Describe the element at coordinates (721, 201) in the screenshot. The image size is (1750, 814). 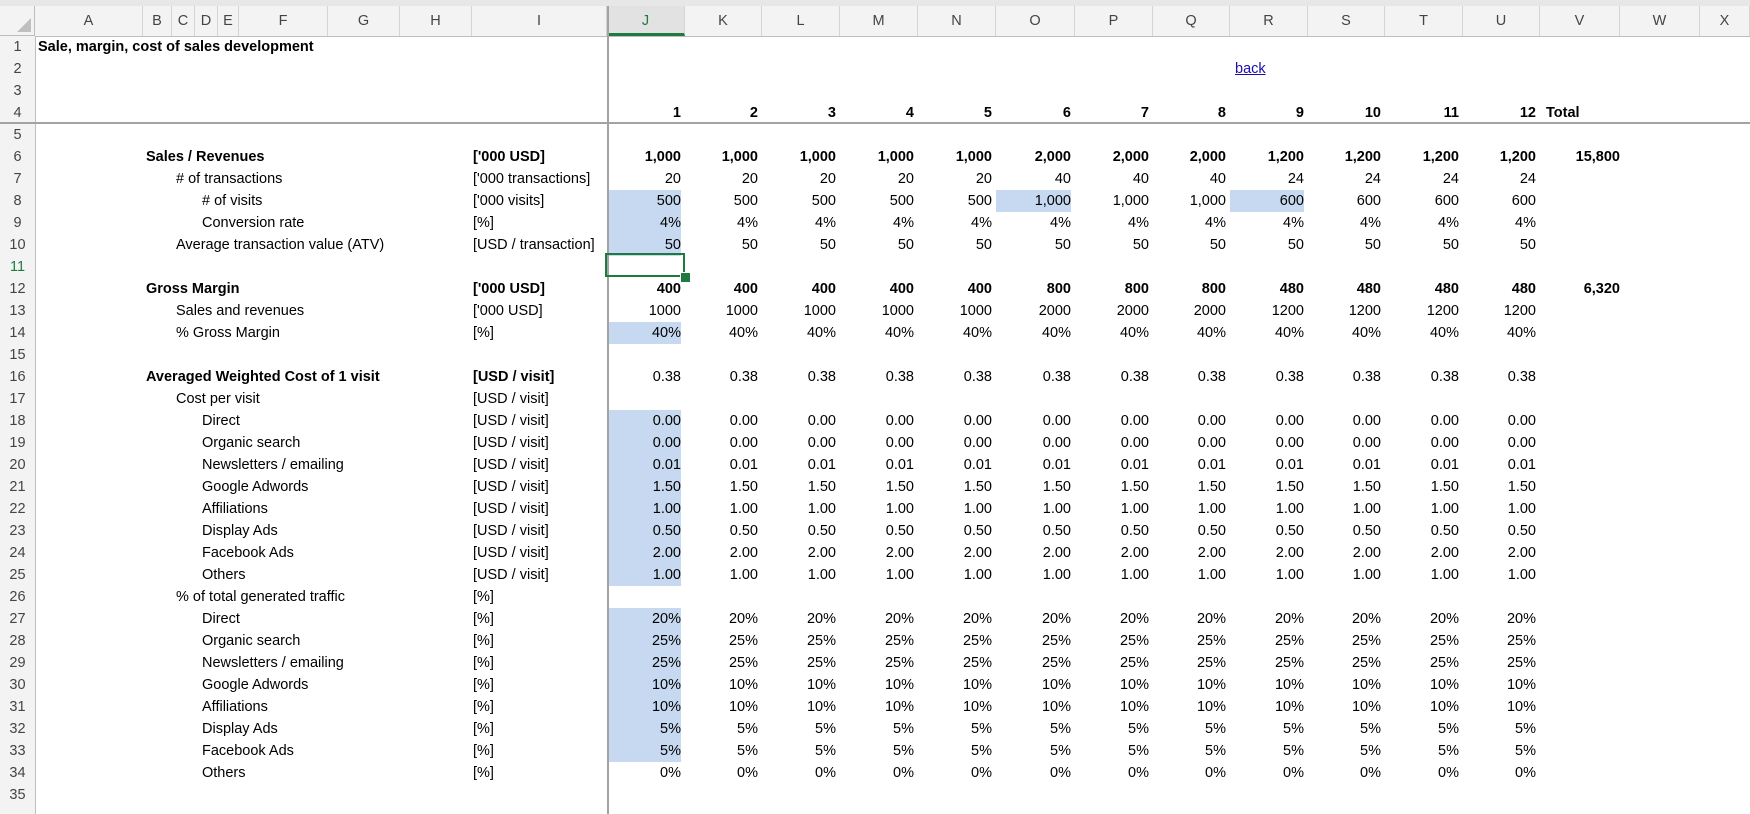
I see `value-cell: 500` at that location.